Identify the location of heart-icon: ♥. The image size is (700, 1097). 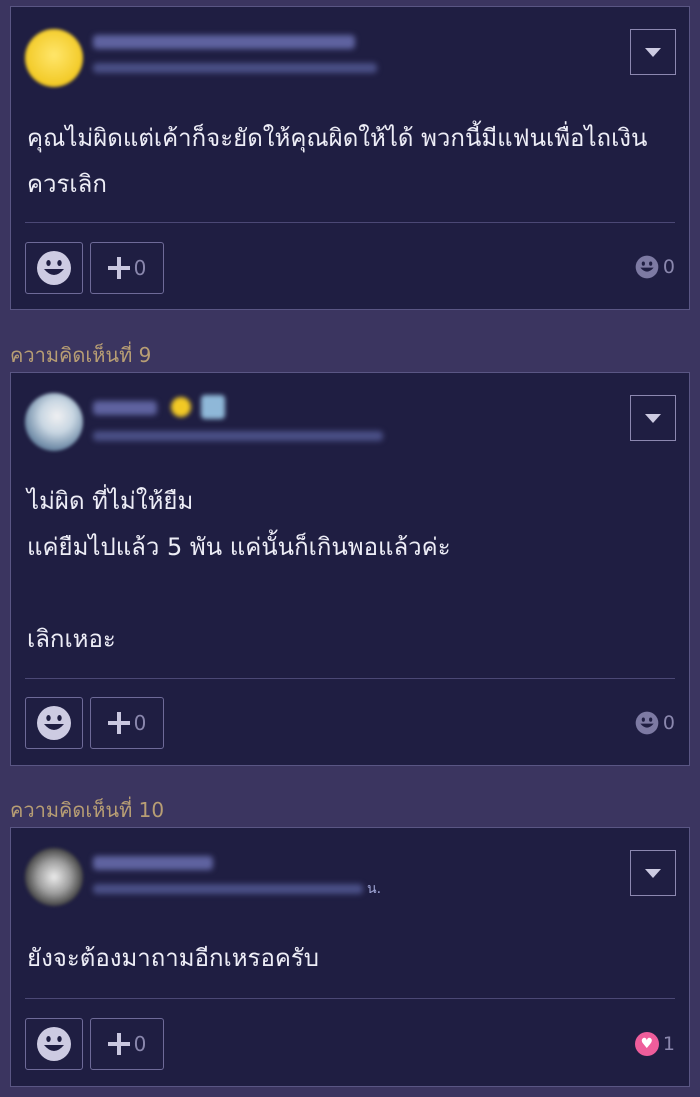
(646, 1044).